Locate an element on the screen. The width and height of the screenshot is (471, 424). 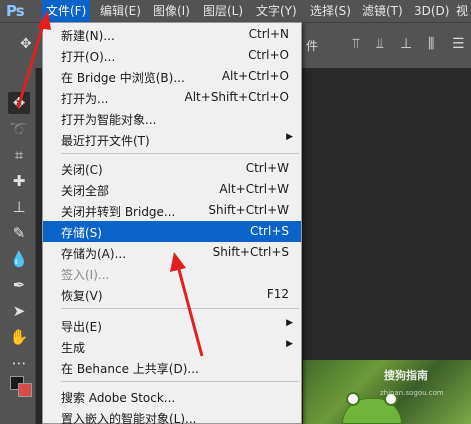
tools-panel: ✥ ➰ ⌗ ✚ ⊥ ✎ 💧 ✒ ➤ ✋ ⋯ is located at coordinates (18, 246).